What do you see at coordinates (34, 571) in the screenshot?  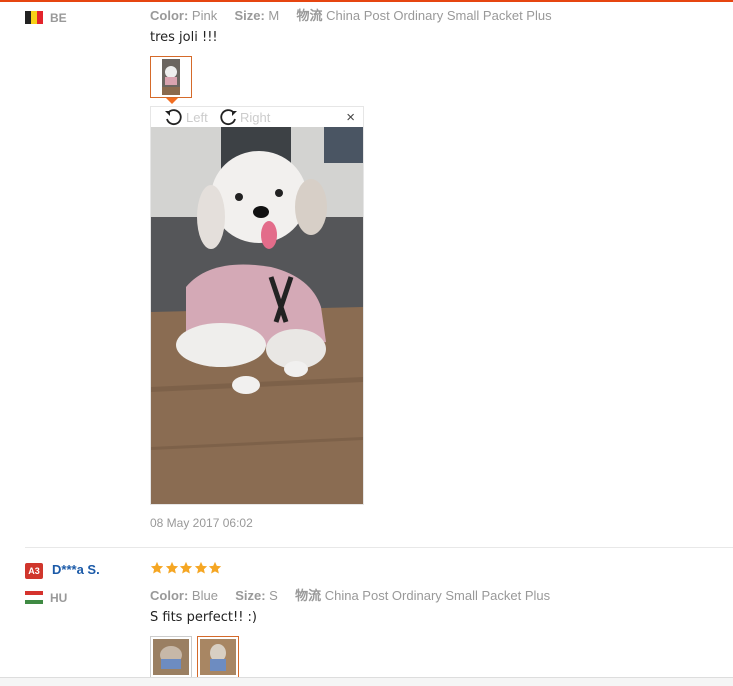 I see `buyer-level-badge: A3` at bounding box center [34, 571].